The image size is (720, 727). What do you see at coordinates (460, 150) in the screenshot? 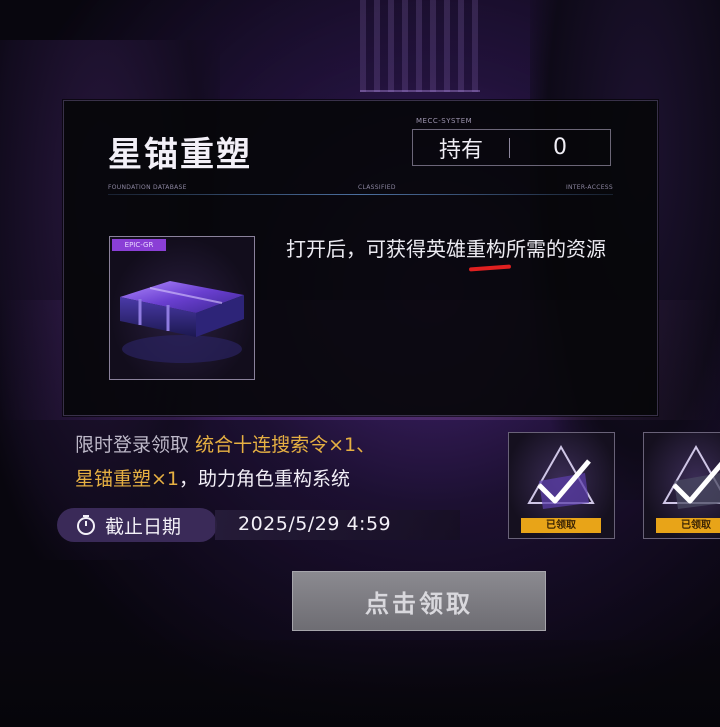
I see `owned-label: 持有` at bounding box center [460, 150].